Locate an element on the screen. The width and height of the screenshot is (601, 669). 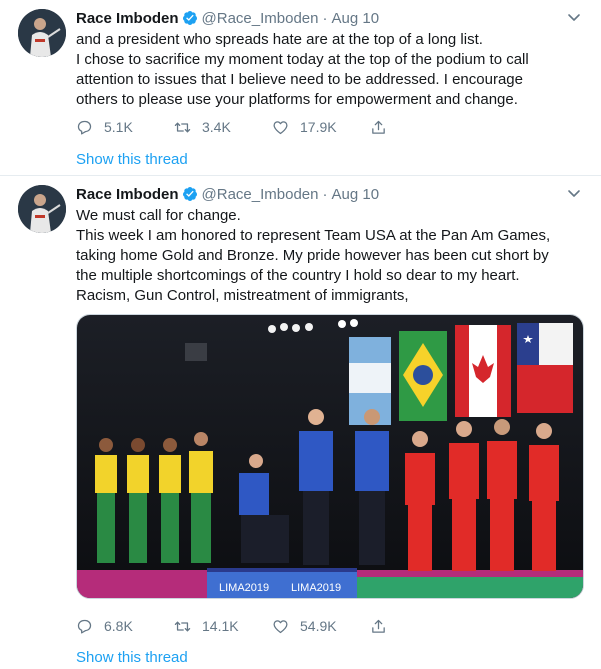
retweet-count: 3.4K is located at coordinates (216, 127).